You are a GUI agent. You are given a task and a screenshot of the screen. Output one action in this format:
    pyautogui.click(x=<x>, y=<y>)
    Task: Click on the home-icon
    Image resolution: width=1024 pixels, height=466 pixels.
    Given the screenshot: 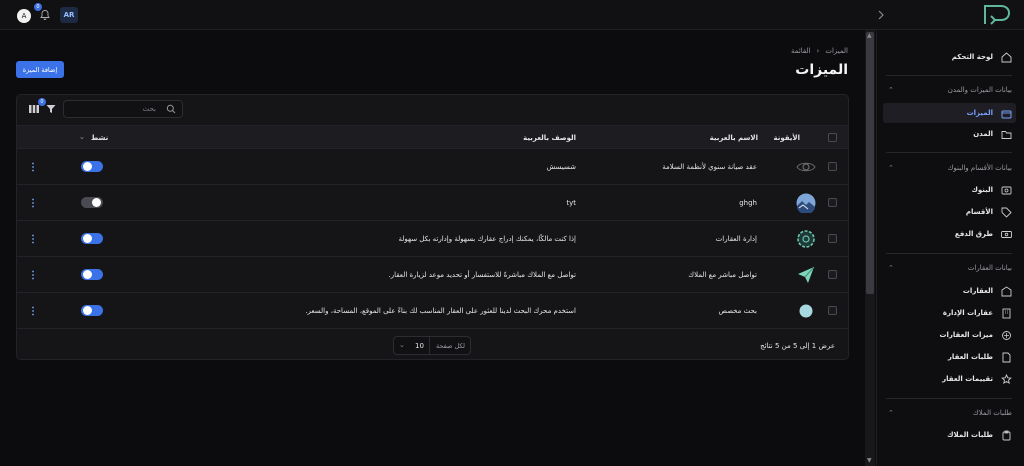 What is the action you would take?
    pyautogui.click(x=1006, y=56)
    